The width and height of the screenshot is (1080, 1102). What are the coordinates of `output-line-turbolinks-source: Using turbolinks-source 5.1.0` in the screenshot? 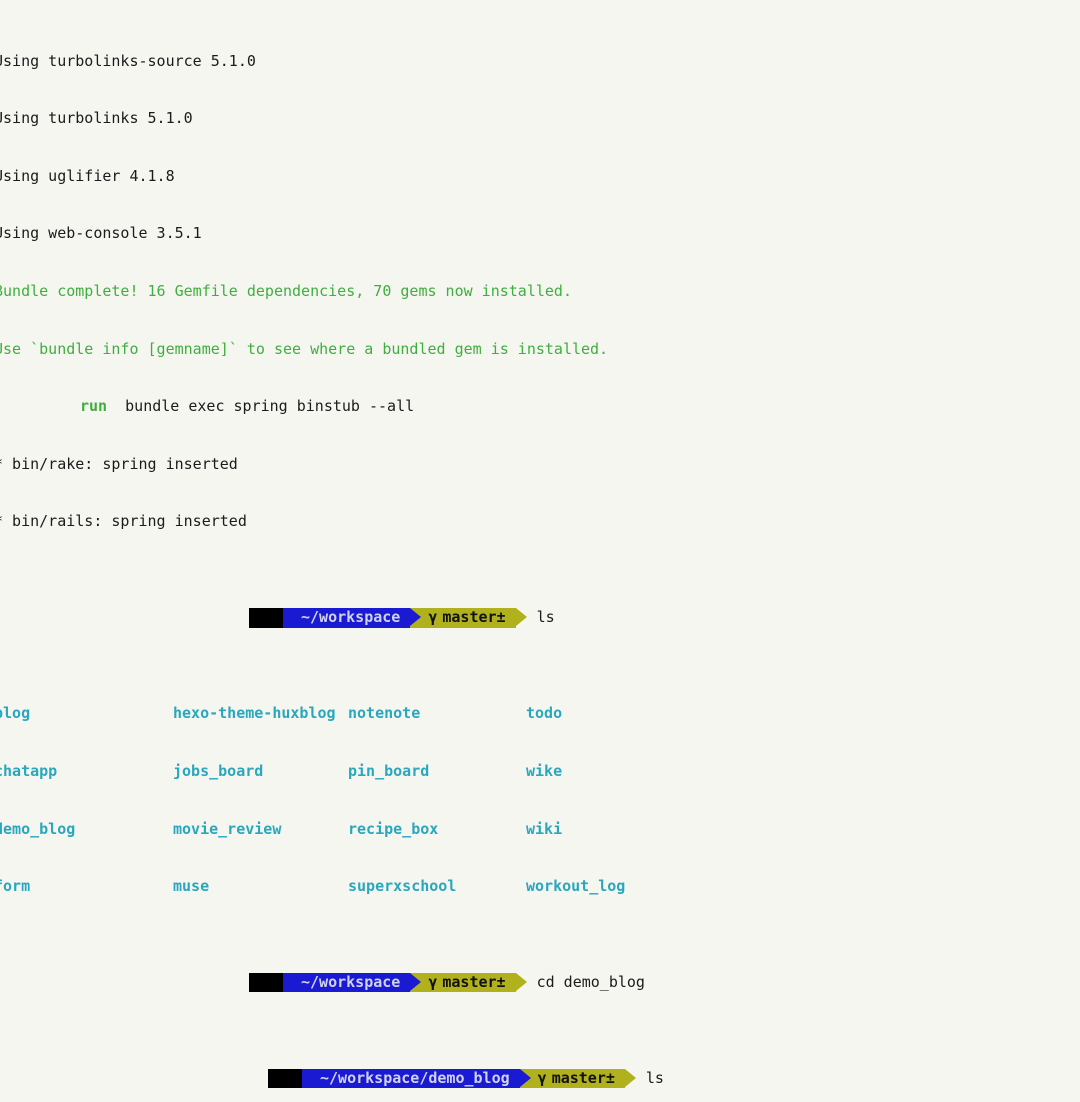 It's located at (128, 60).